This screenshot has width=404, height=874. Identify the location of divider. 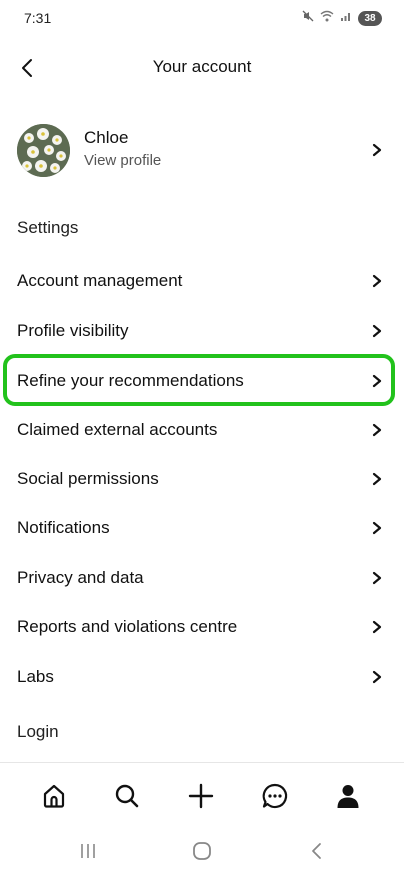
(202, 762).